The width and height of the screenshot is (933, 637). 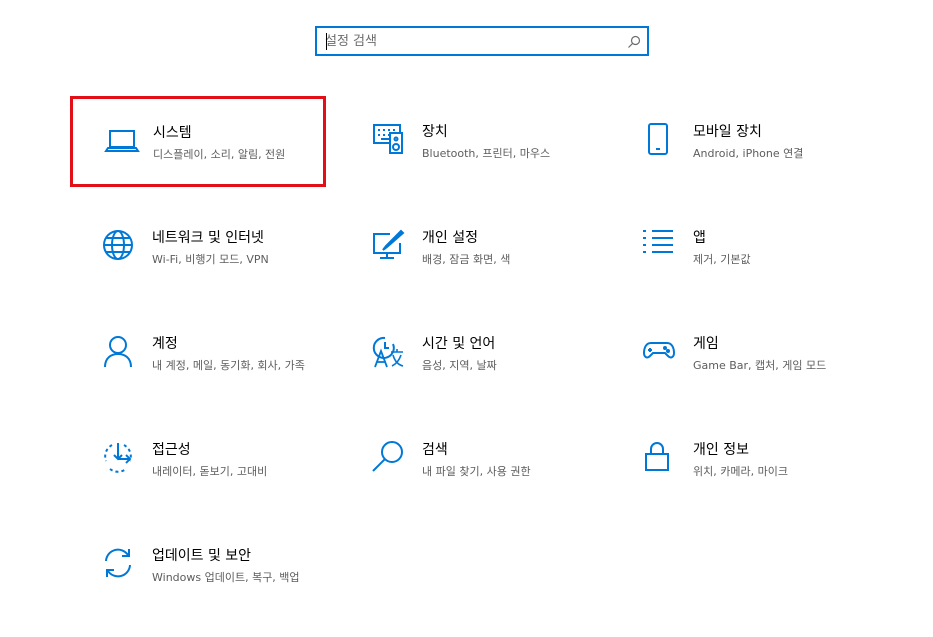 What do you see at coordinates (497, 380) in the screenshot?
I see `tile-time-language: 시간 및 언어 음성, 지역, 날짜` at bounding box center [497, 380].